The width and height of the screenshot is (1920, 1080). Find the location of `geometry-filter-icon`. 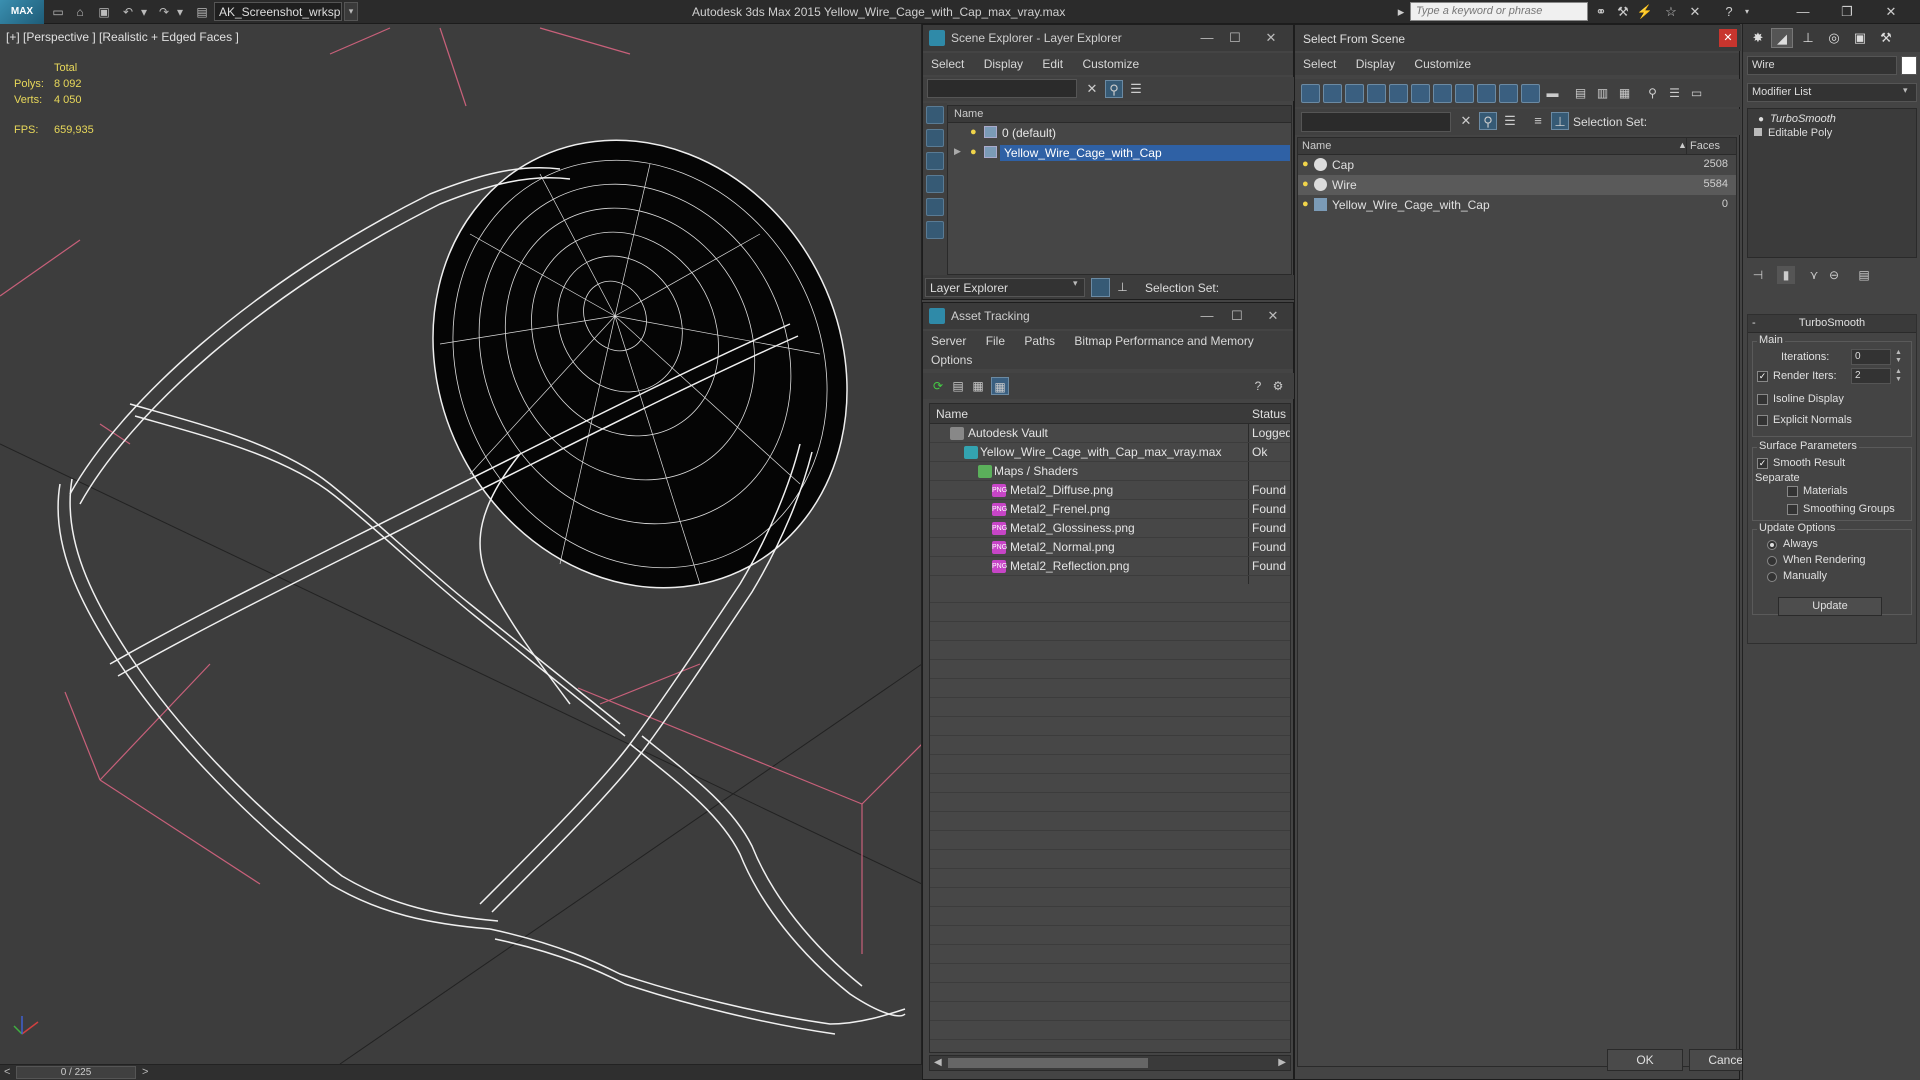

geometry-filter-icon is located at coordinates (1310, 93).